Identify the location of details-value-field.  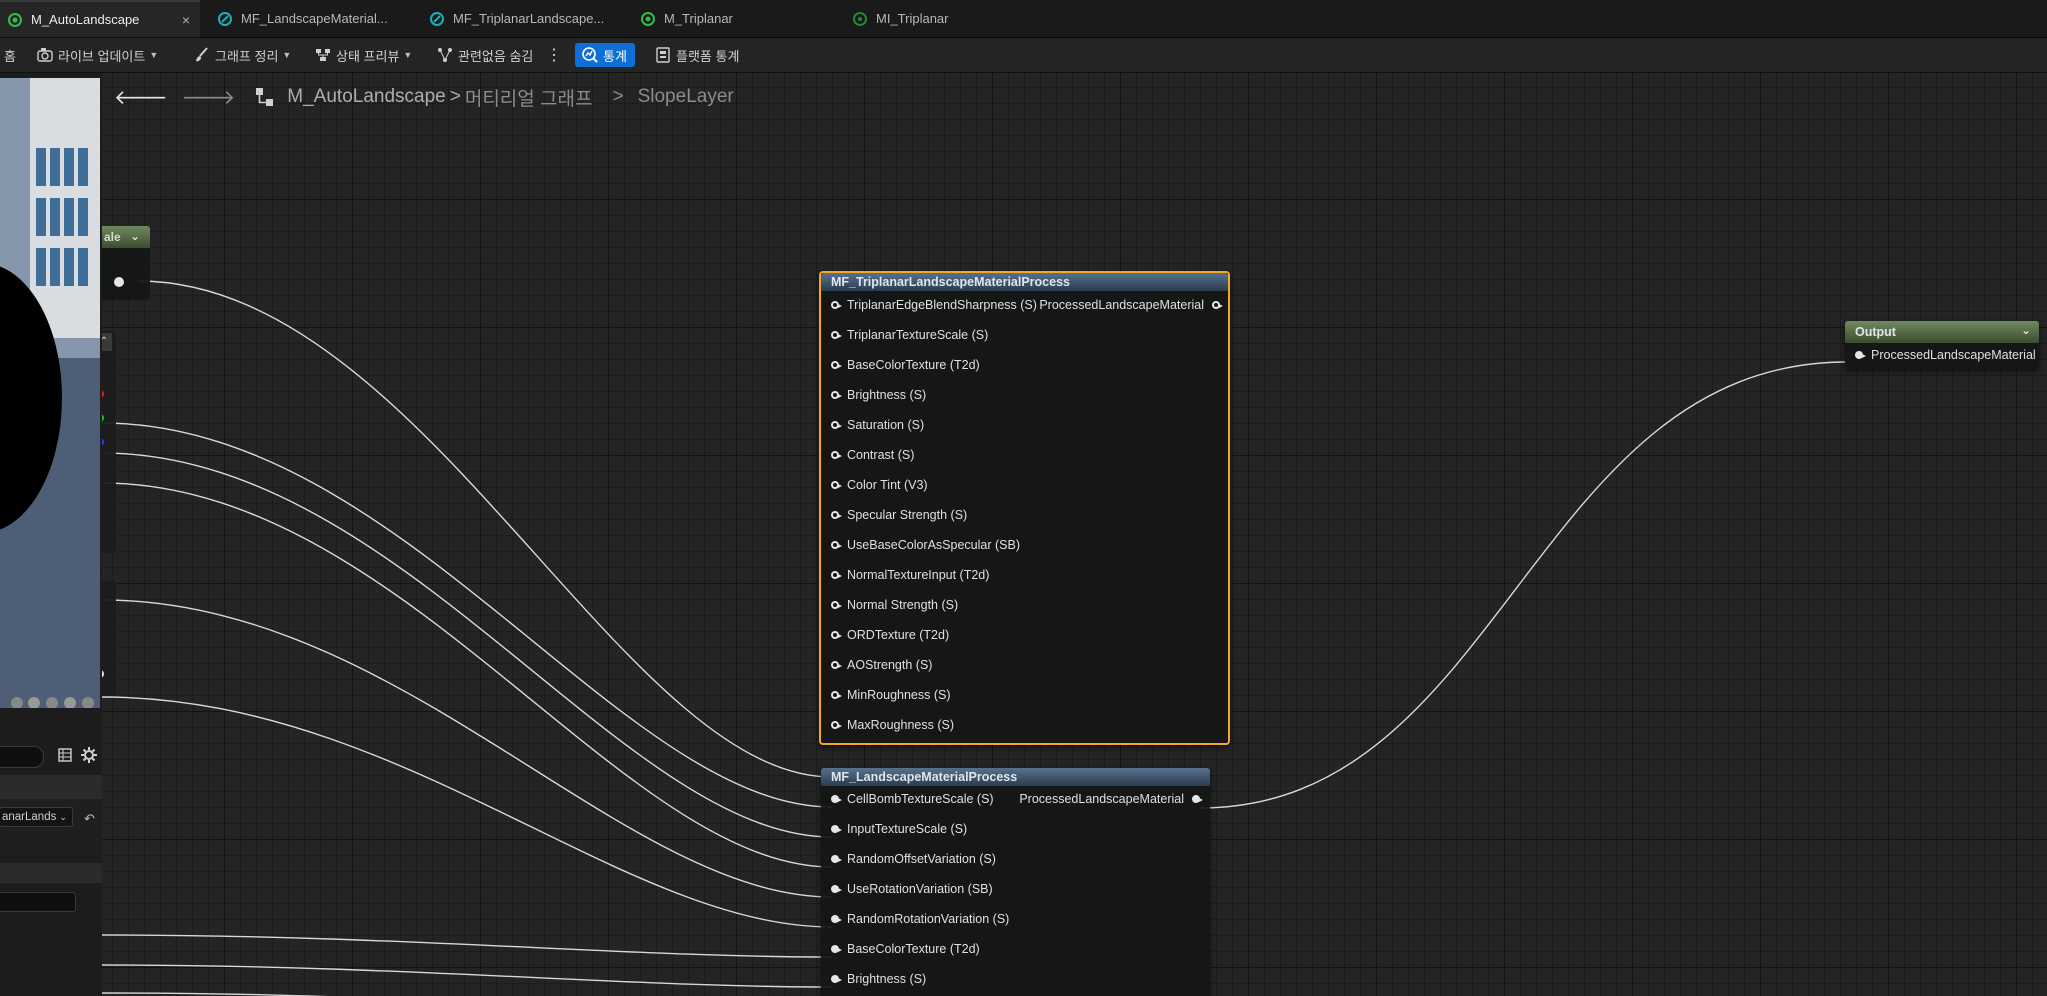
(38, 902).